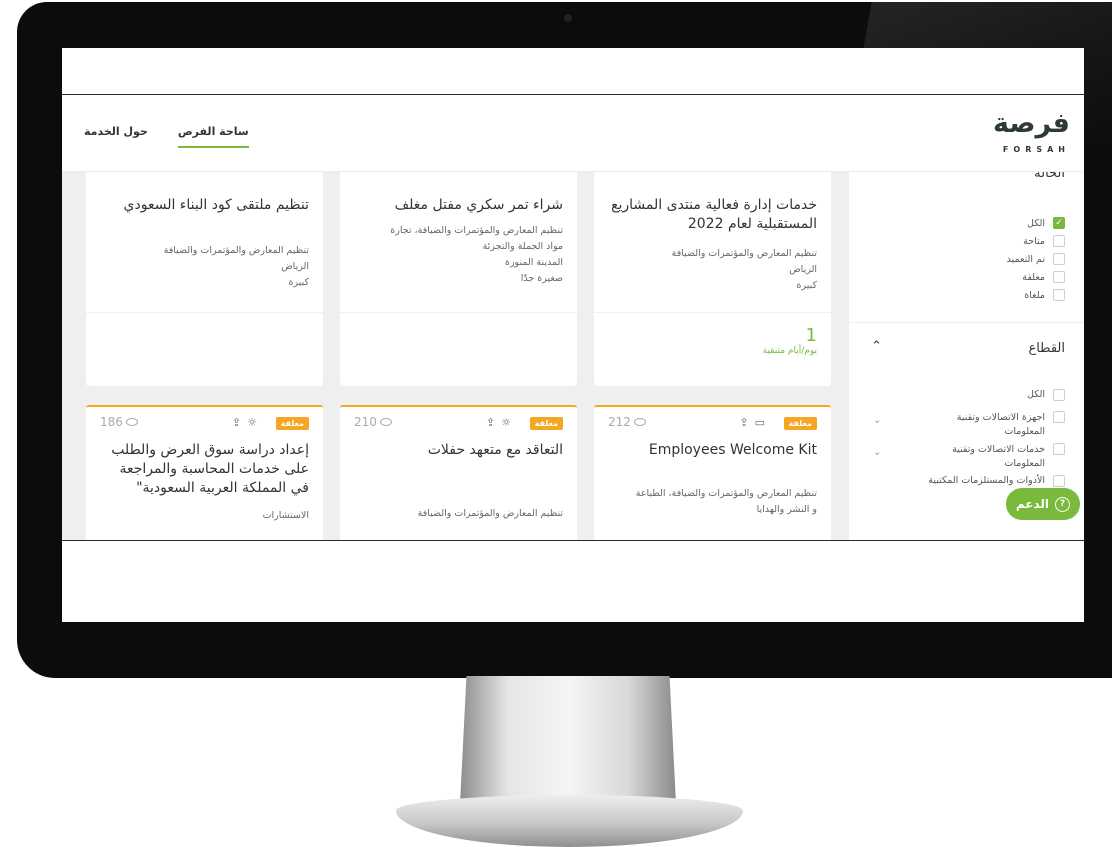  What do you see at coordinates (789, 351) in the screenshot?
I see `days-remaining-label: يوم/أيام متبقية` at bounding box center [789, 351].